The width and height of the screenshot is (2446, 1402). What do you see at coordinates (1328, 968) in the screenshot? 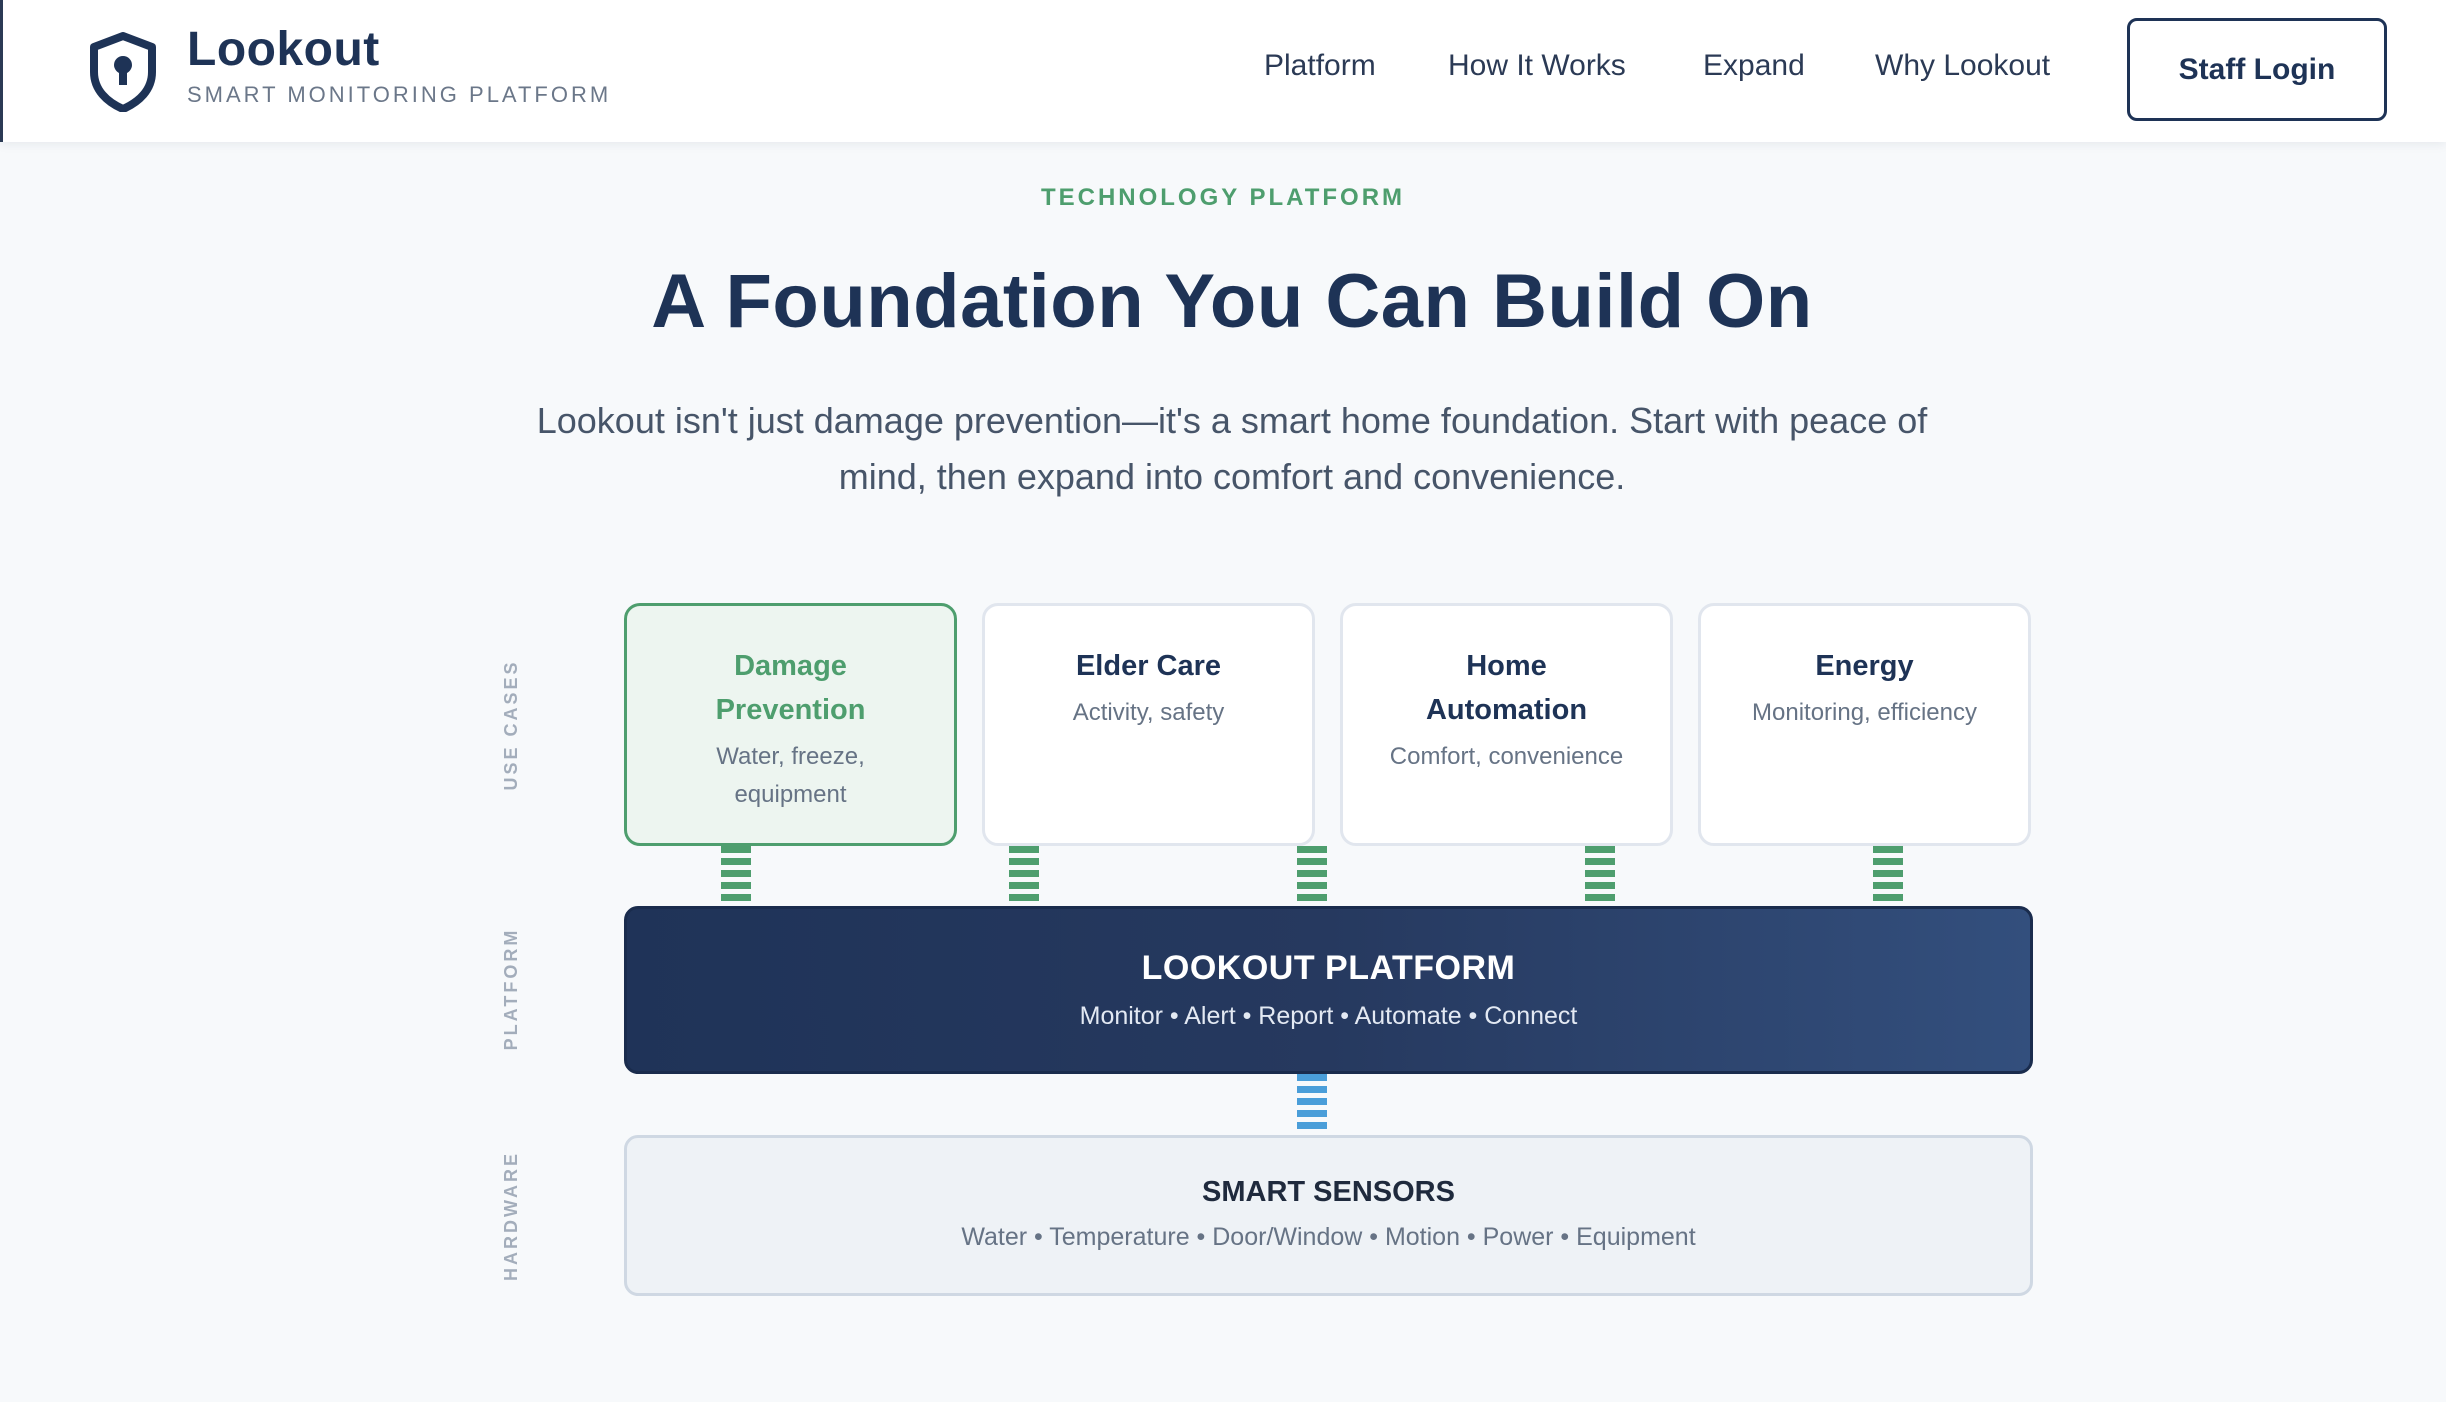
I see `platform-title: LOOKOUT PLATFORM` at bounding box center [1328, 968].